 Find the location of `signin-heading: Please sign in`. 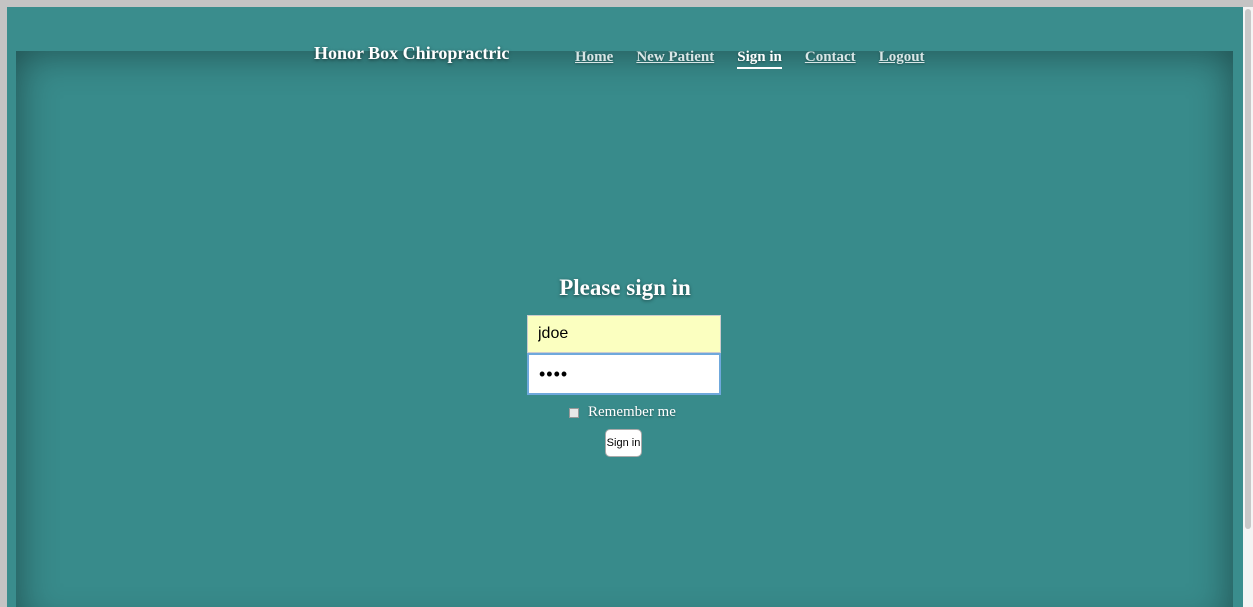

signin-heading: Please sign in is located at coordinates (625, 287).